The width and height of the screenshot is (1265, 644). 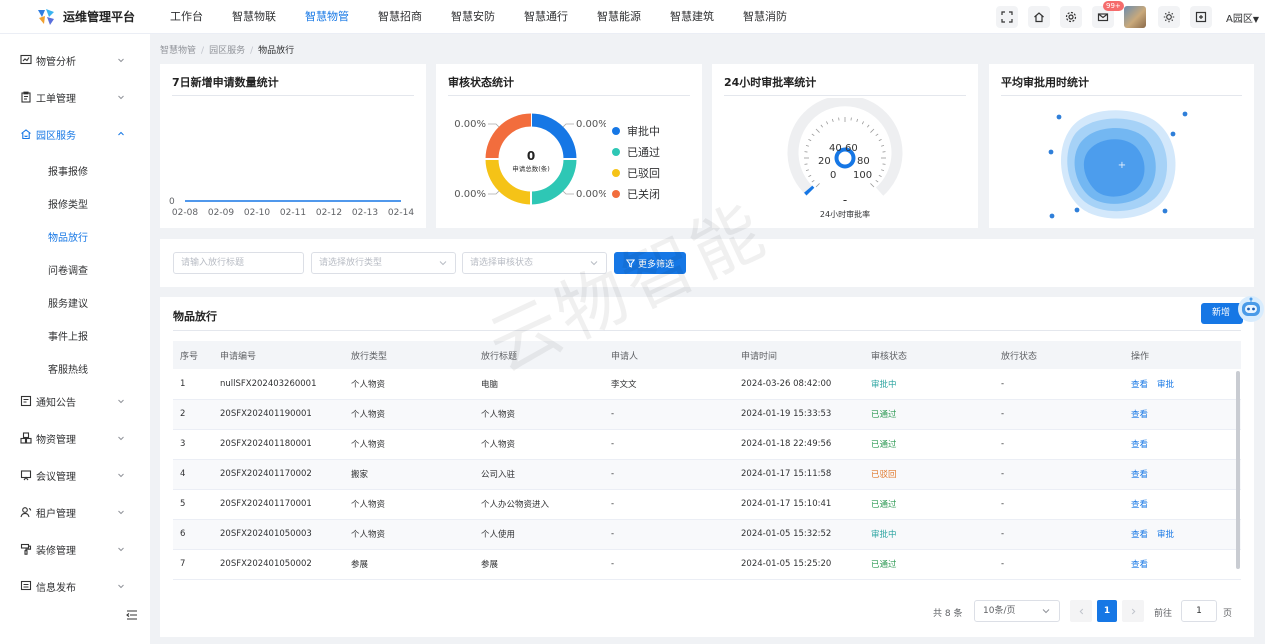 What do you see at coordinates (1135, 17) in the screenshot?
I see `avatar` at bounding box center [1135, 17].